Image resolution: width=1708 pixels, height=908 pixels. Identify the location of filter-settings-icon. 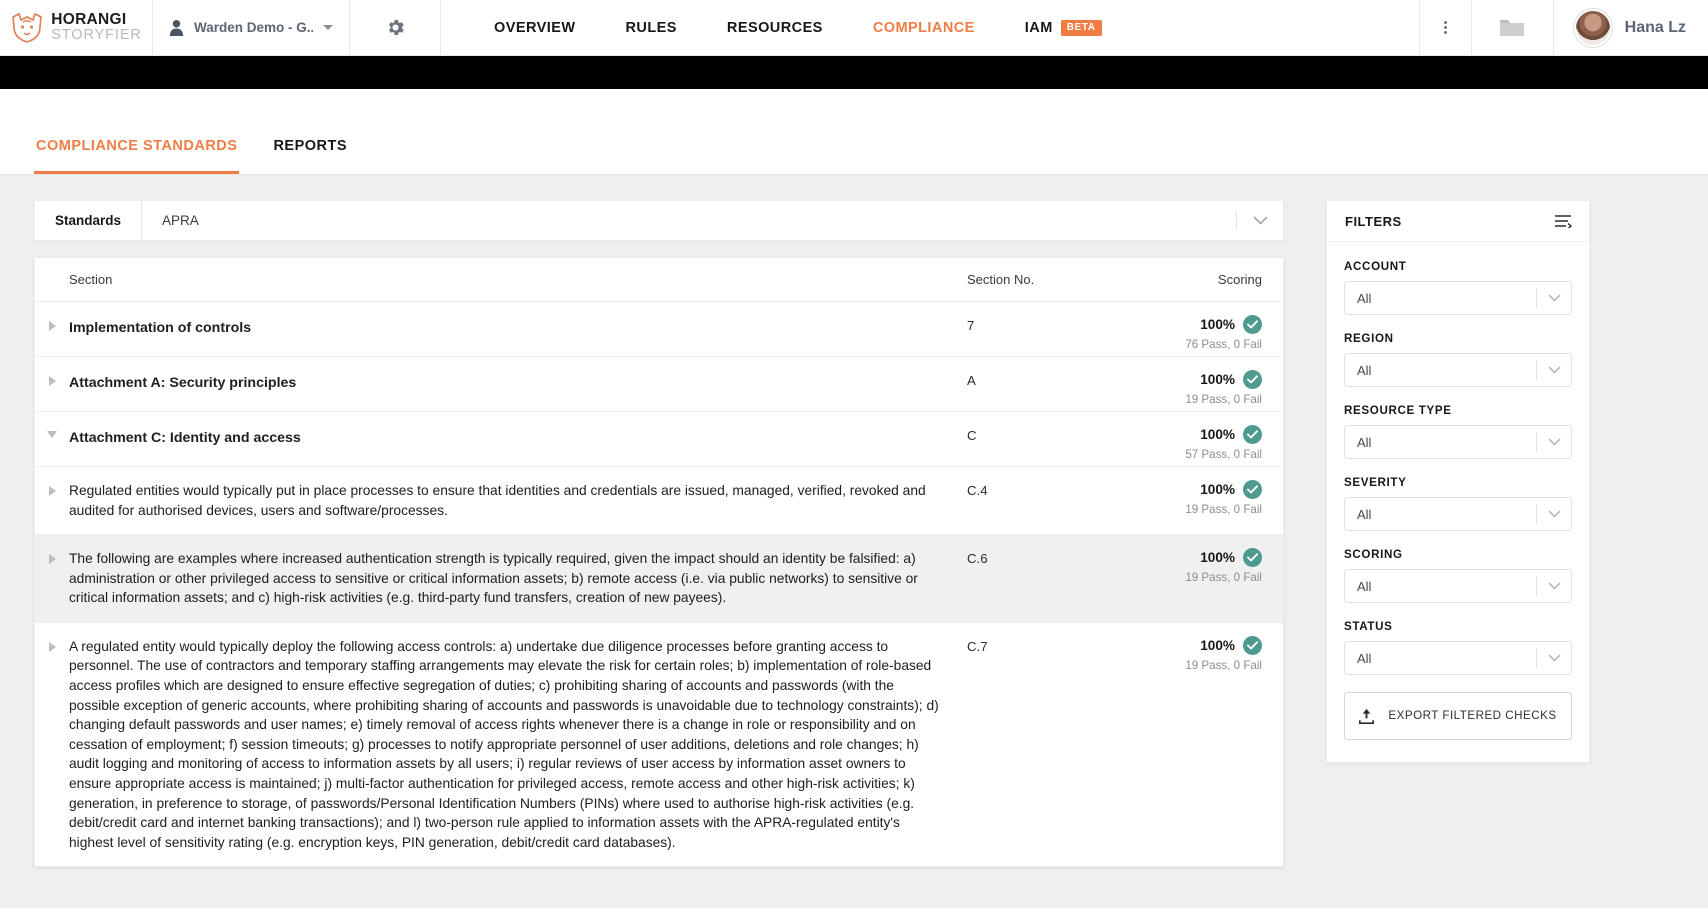
(1563, 221).